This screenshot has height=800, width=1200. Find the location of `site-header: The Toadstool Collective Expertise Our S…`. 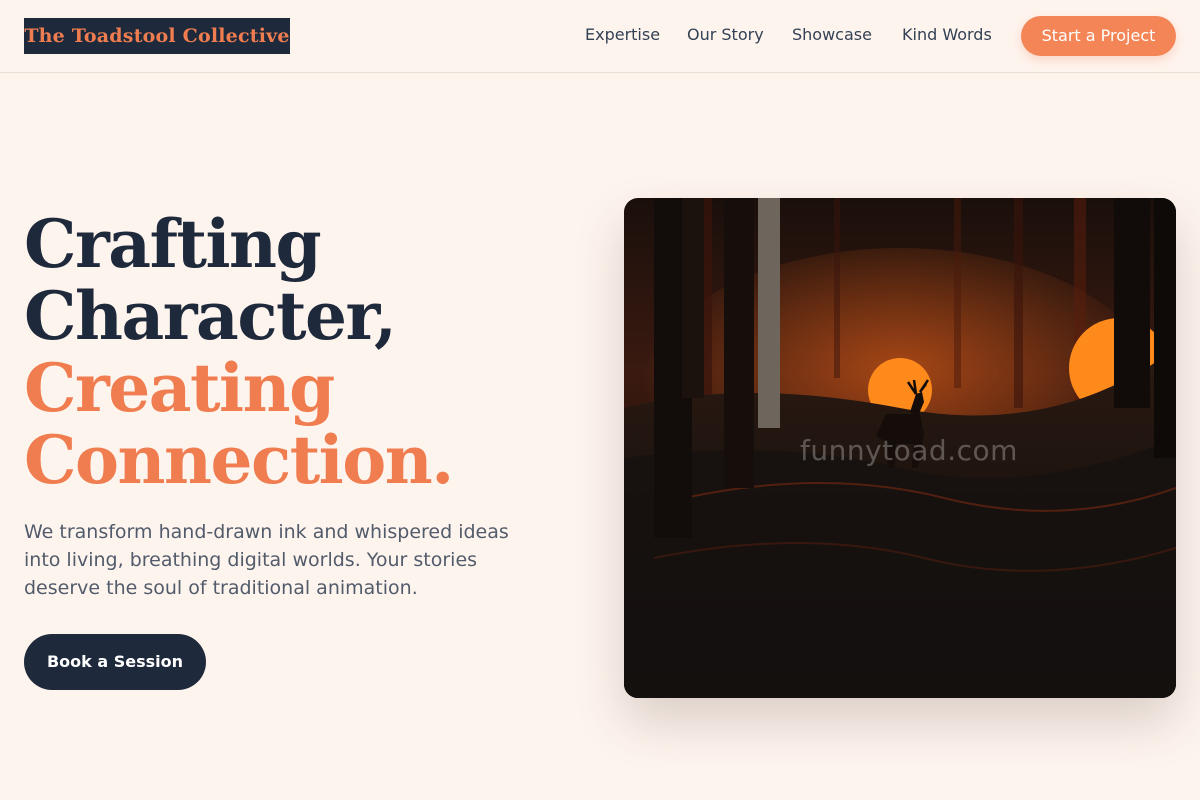

site-header: The Toadstool Collective Expertise Our S… is located at coordinates (600, 36).